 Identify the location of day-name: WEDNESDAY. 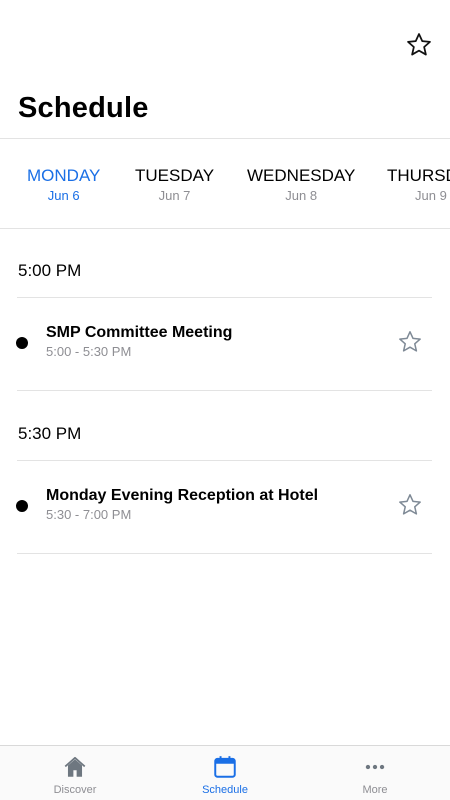
(301, 175).